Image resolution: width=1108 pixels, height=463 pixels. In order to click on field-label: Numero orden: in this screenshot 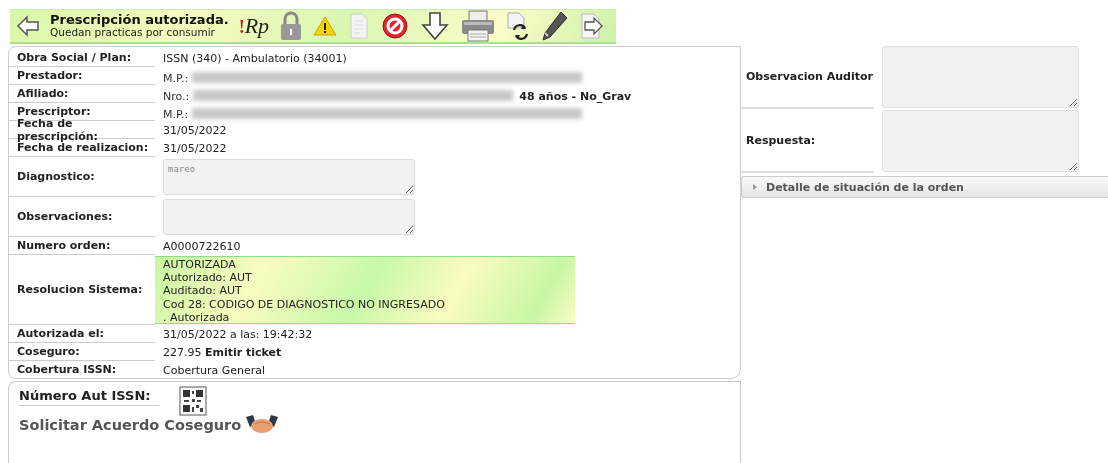, I will do `click(82, 246)`.